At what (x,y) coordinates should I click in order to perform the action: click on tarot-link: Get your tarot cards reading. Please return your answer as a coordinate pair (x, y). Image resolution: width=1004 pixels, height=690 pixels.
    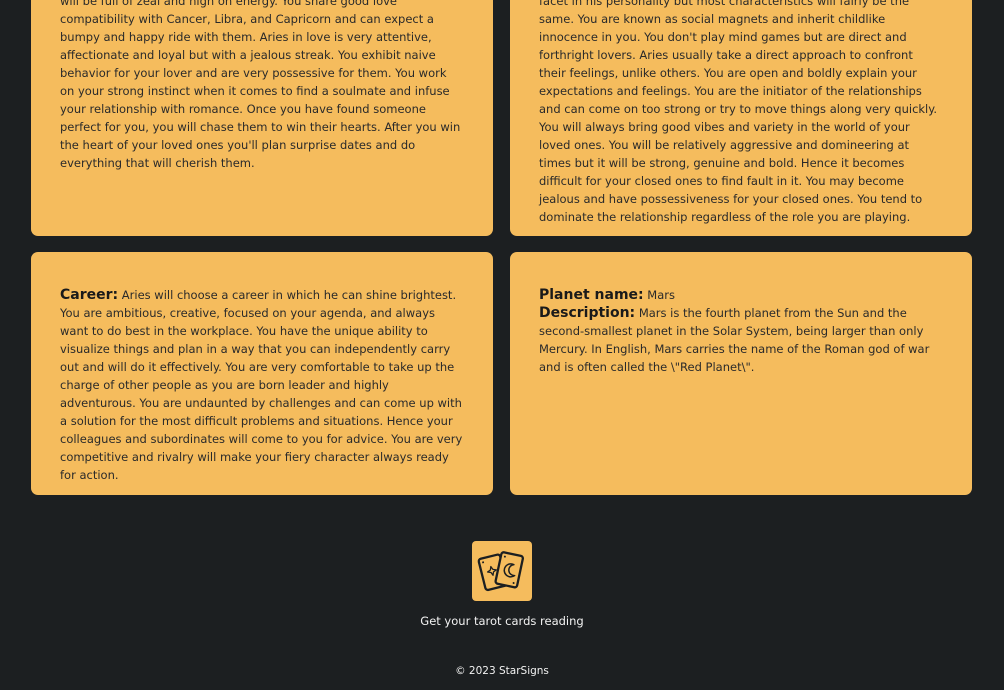
    Looking at the image, I should click on (502, 584).